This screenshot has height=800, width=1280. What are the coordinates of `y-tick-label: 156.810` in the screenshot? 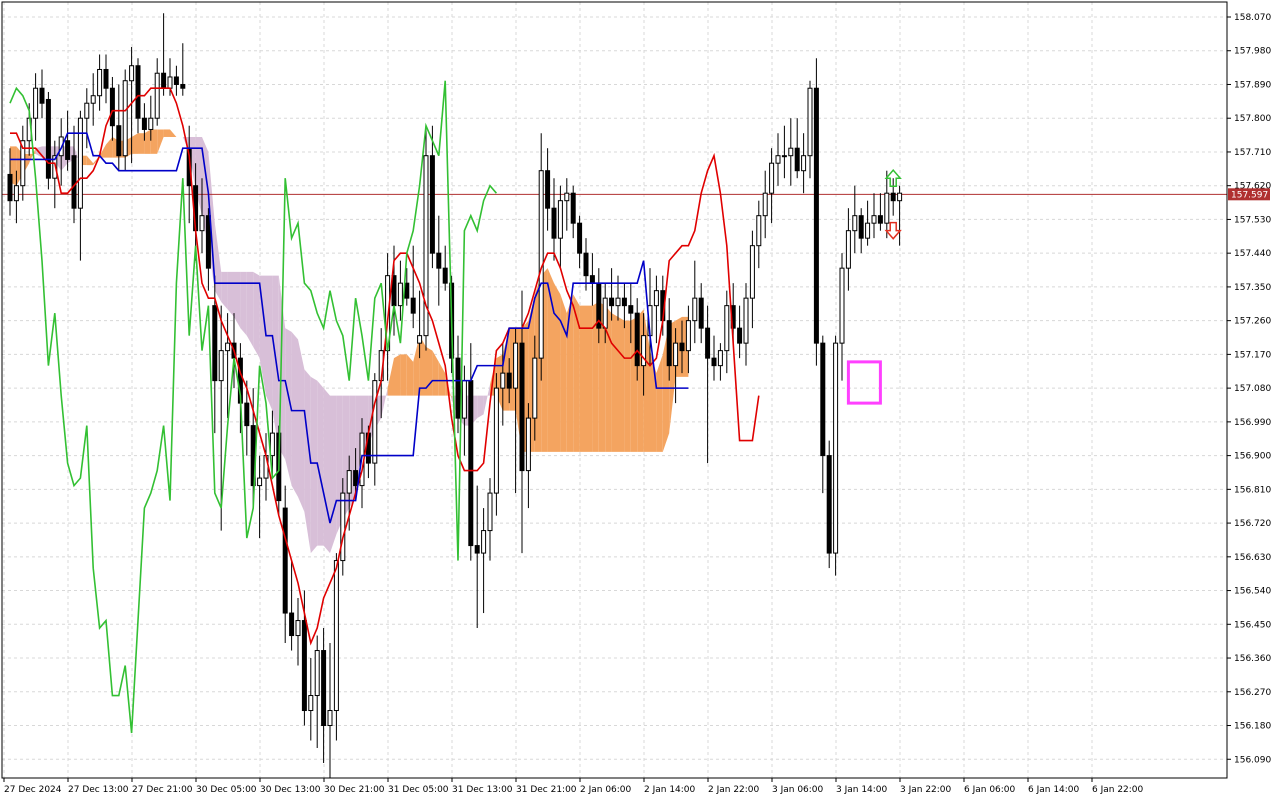 It's located at (1252, 490).